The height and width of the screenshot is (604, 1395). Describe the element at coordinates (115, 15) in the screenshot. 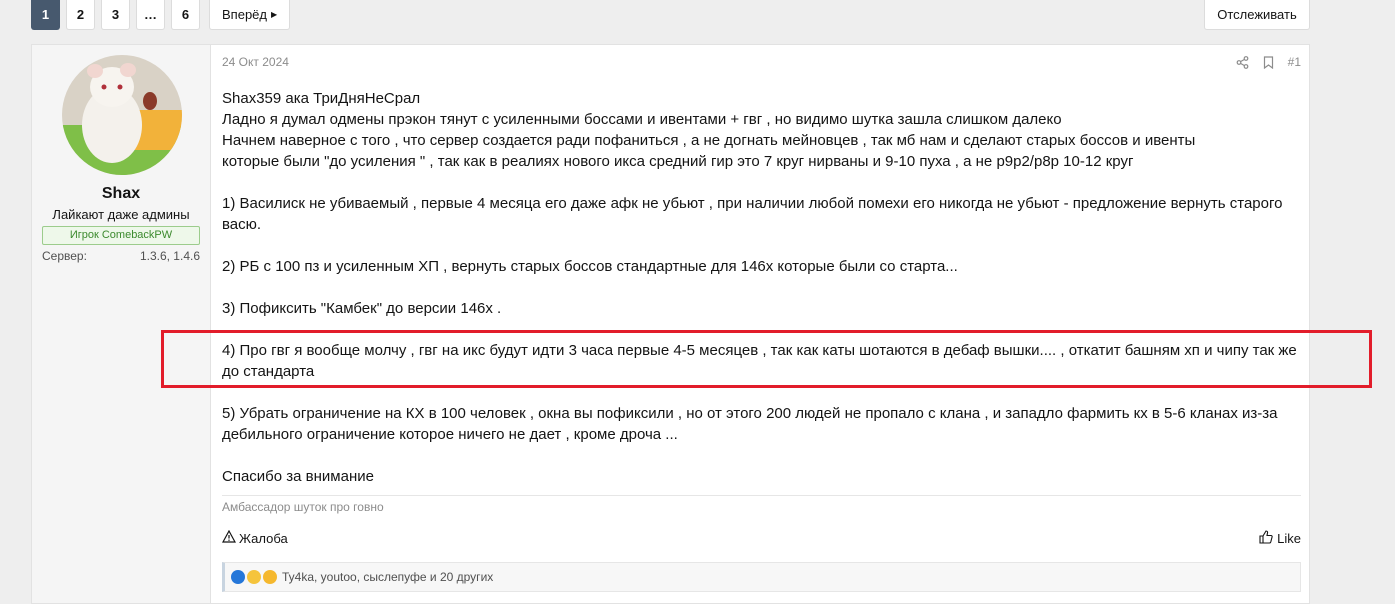

I see `page-3-button: 3` at that location.